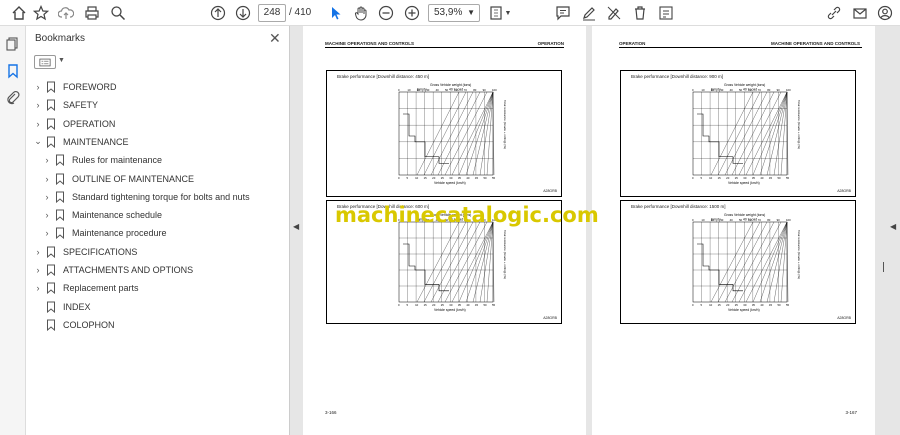 The width and height of the screenshot is (900, 435). Describe the element at coordinates (275, 38) in the screenshot. I see `close-icon: ✕` at that location.